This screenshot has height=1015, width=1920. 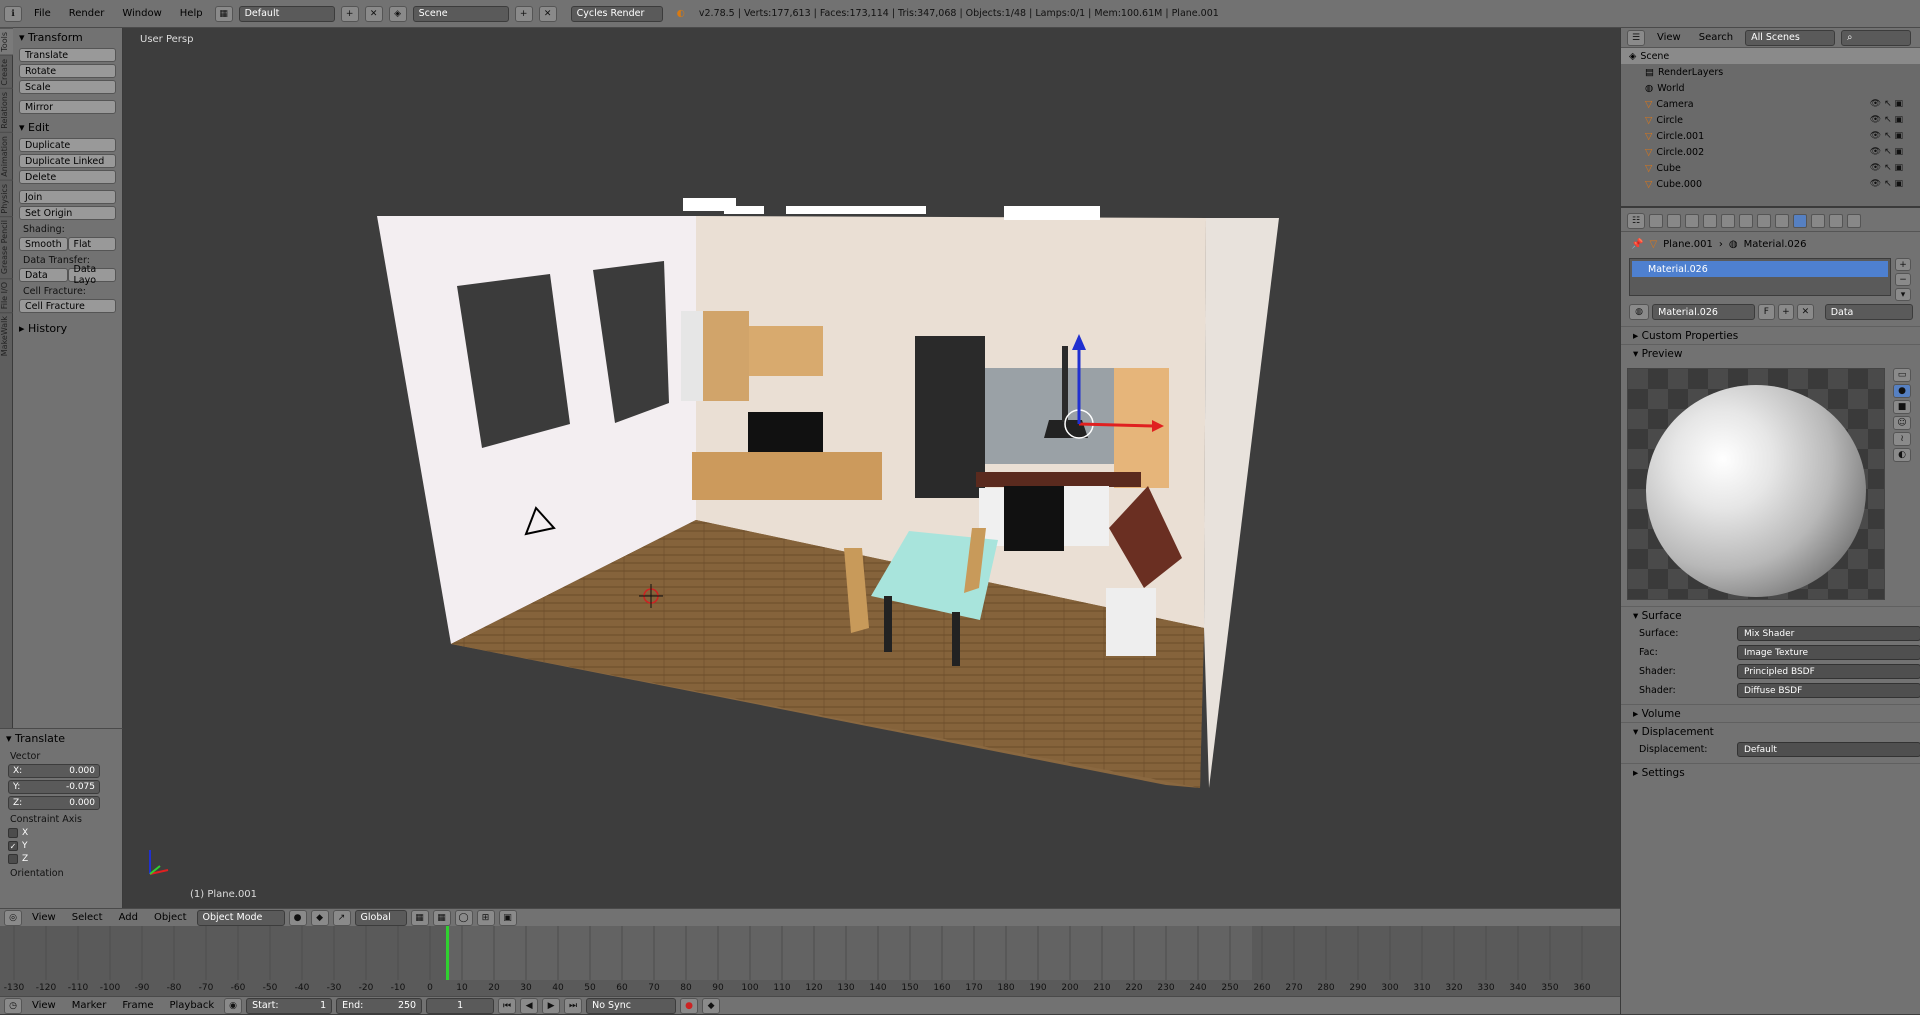 What do you see at coordinates (1876, 37) in the screenshot?
I see `outliner-search-input: ⌕` at bounding box center [1876, 37].